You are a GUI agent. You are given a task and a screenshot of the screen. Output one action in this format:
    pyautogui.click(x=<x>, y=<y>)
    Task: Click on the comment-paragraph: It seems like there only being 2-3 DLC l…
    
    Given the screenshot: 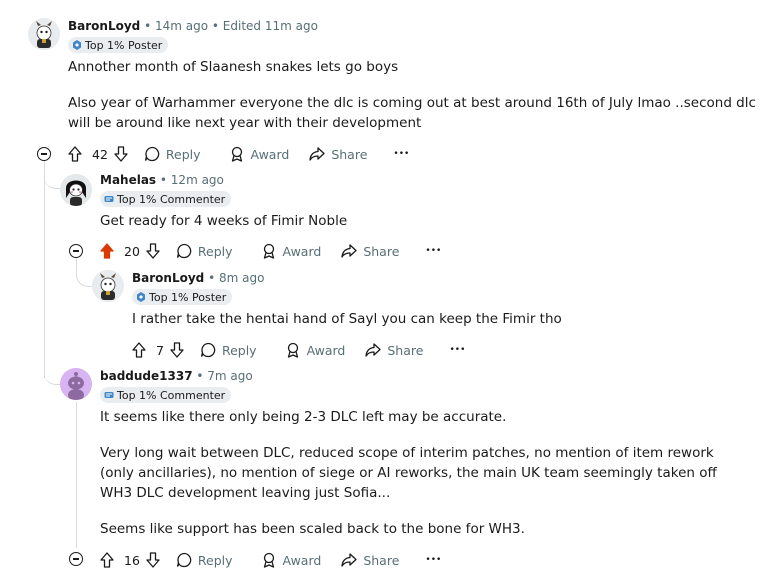 What is the action you would take?
    pyautogui.click(x=303, y=417)
    